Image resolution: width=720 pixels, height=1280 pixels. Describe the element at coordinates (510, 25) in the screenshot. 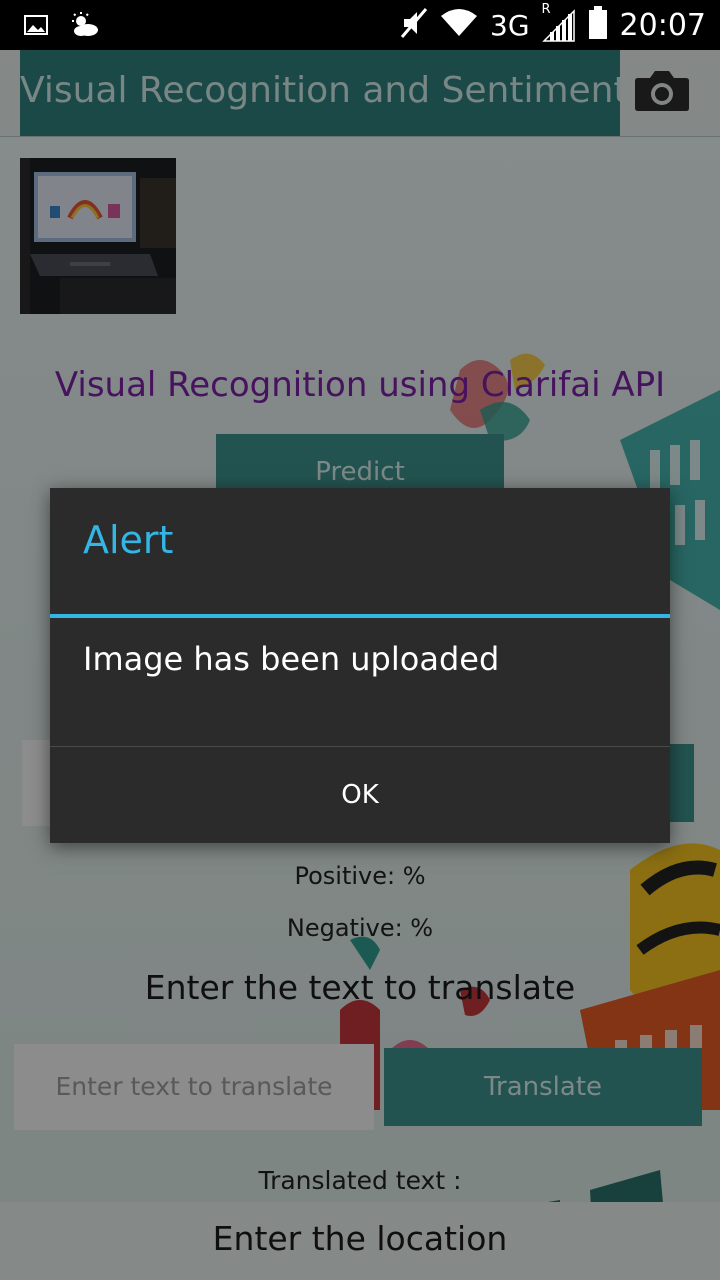

I see `network-type: 3G` at that location.